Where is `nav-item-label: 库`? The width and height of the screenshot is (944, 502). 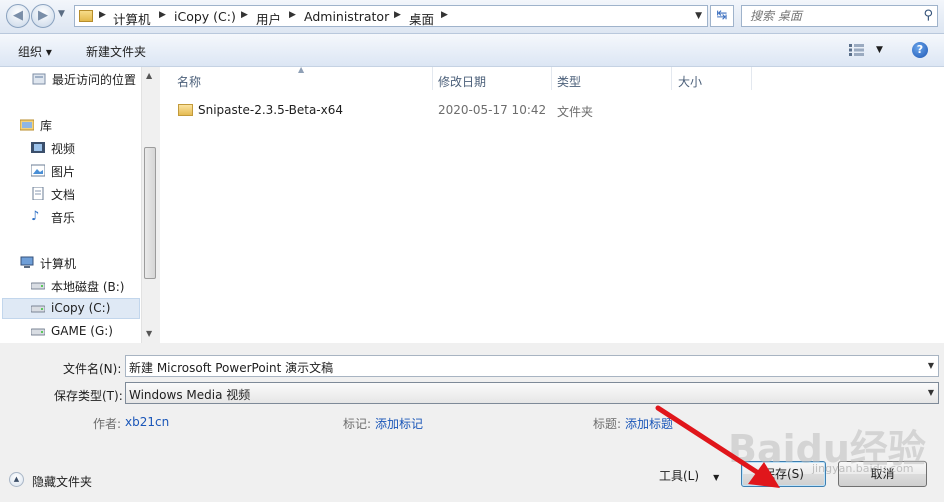 nav-item-label: 库 is located at coordinates (46, 126).